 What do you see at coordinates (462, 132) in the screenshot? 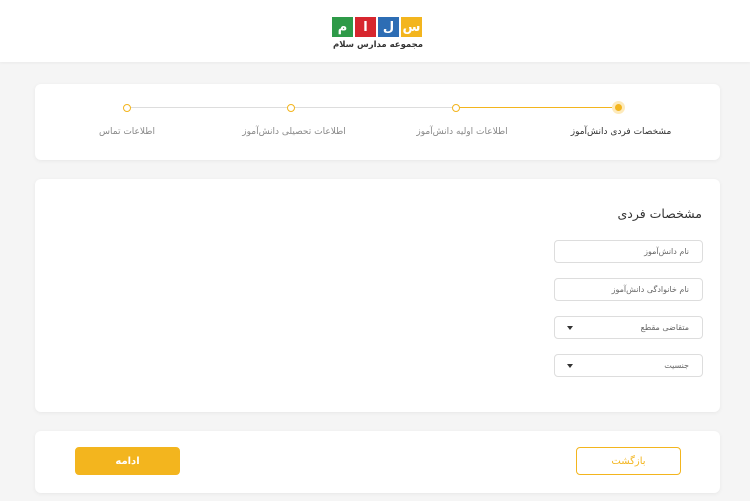
I see `step-2-label: اطلاعات اولیه دانش‌آموز` at bounding box center [462, 132].